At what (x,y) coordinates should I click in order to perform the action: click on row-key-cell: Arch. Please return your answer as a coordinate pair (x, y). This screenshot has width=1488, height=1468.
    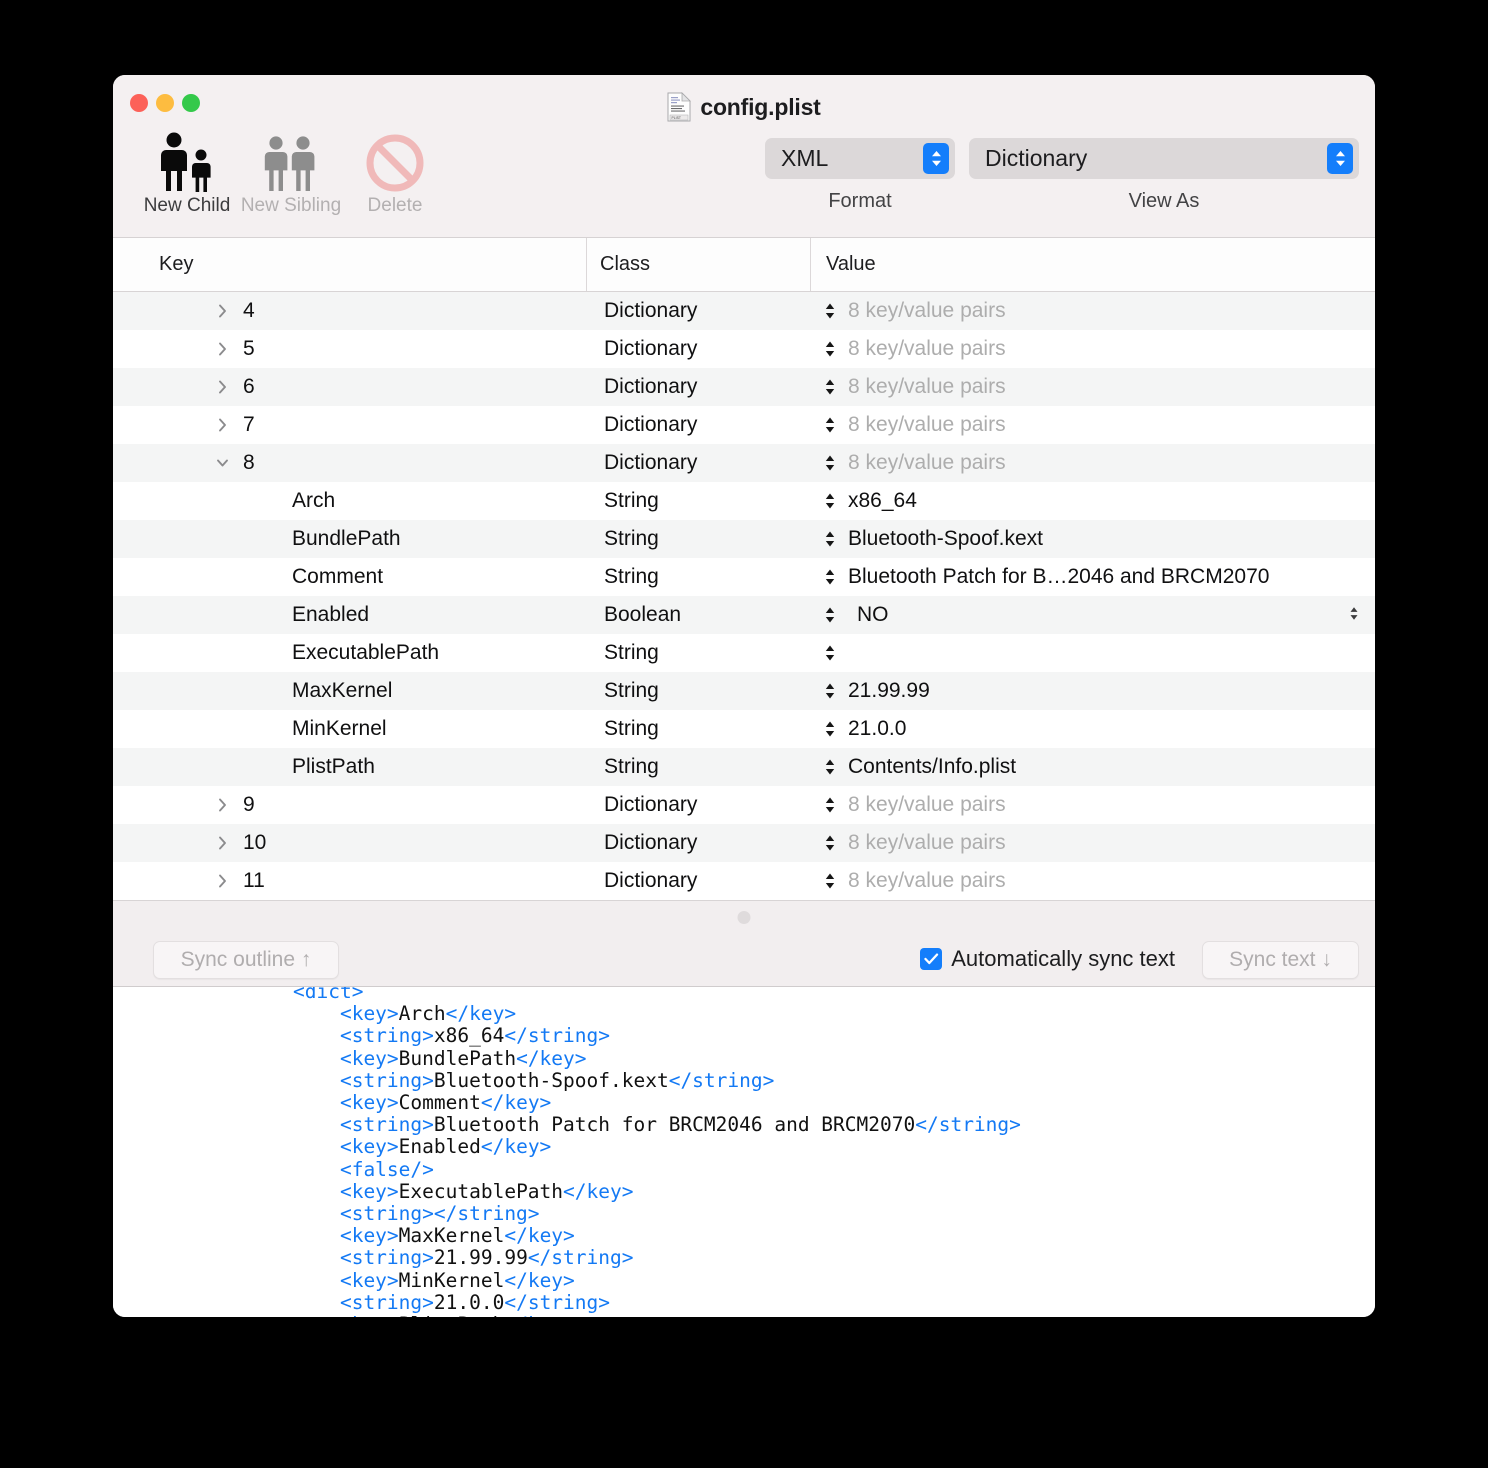
    Looking at the image, I should click on (349, 501).